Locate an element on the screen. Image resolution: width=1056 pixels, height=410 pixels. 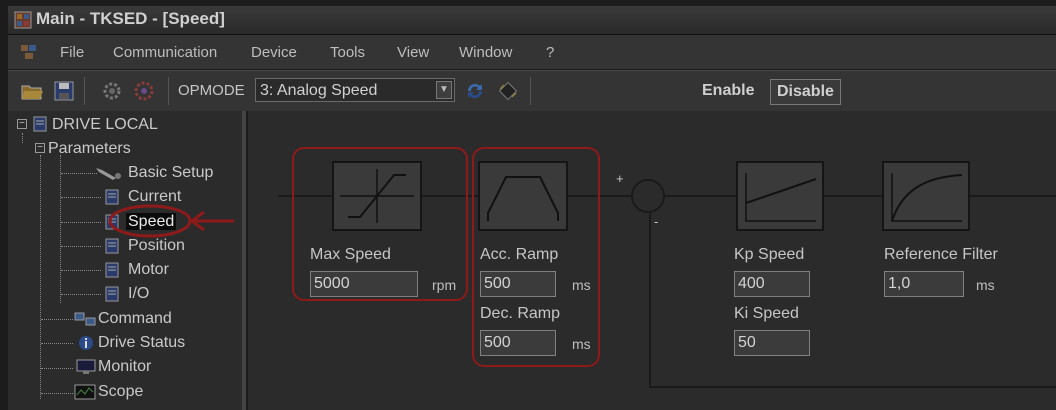
wrench-icon is located at coordinates (108, 174).